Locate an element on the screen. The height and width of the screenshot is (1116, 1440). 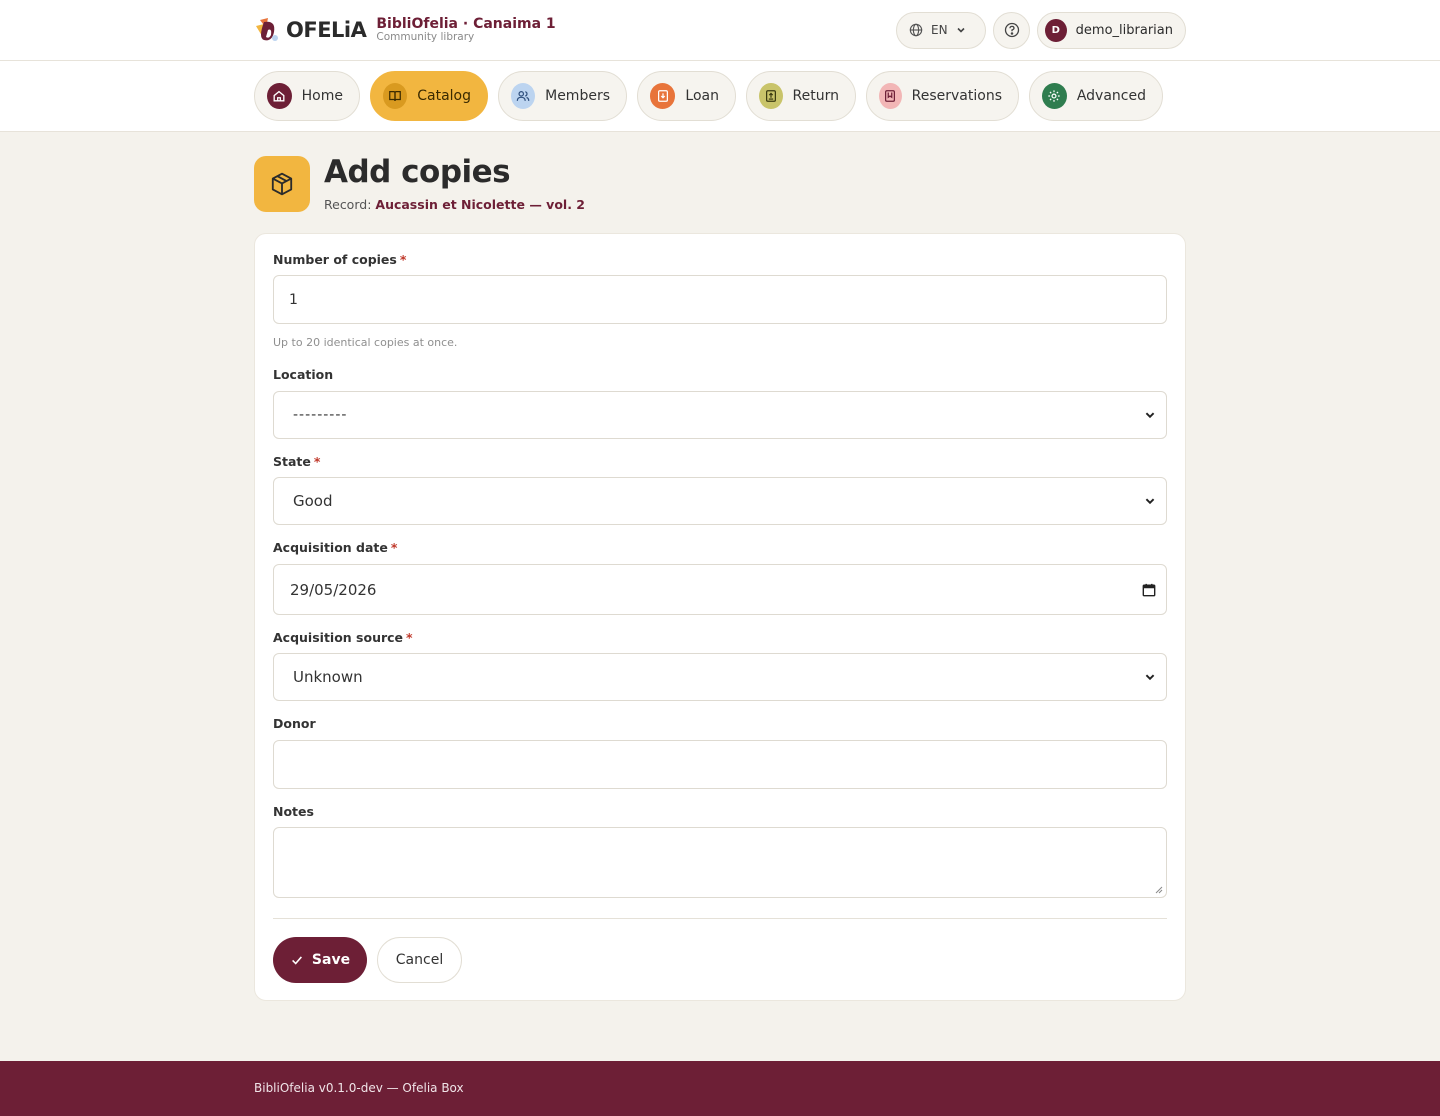
cancel-button: Cancel is located at coordinates (419, 960).